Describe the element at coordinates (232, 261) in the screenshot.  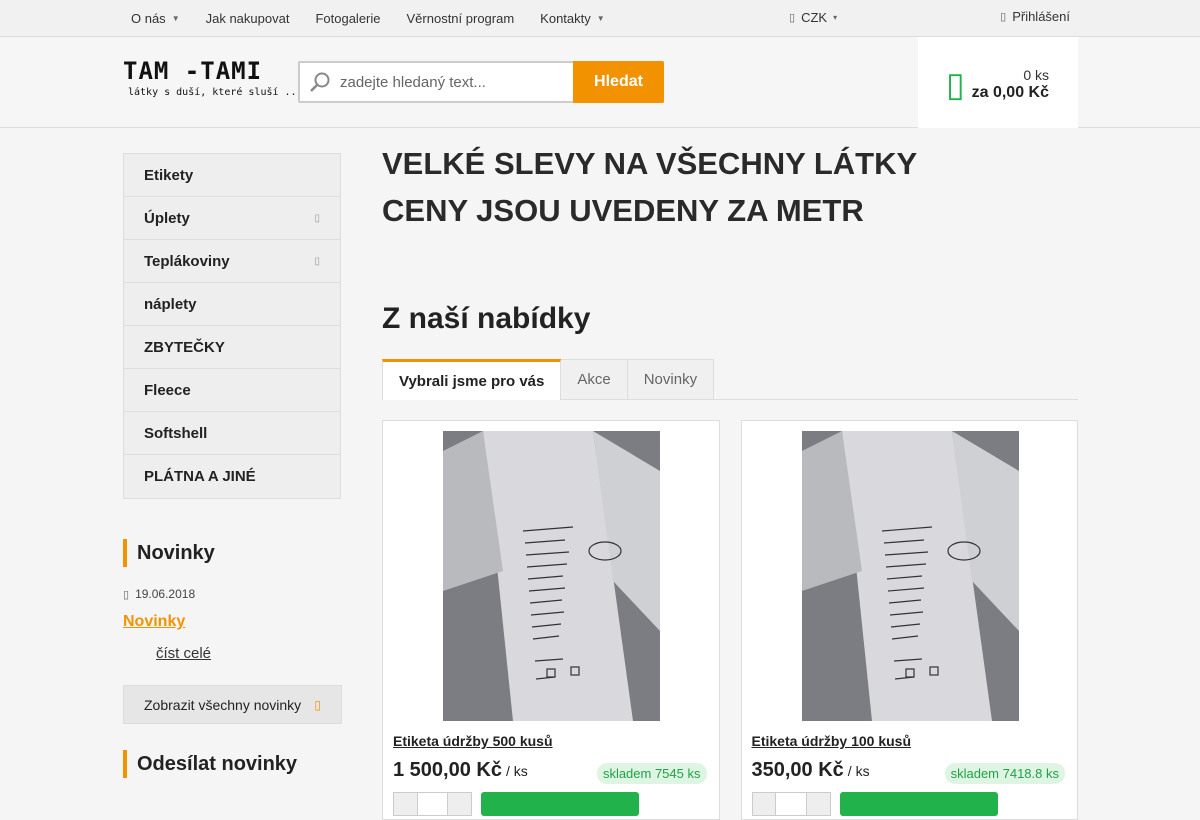
I see `category-teplakoviny: Teplákoviny ▯` at that location.